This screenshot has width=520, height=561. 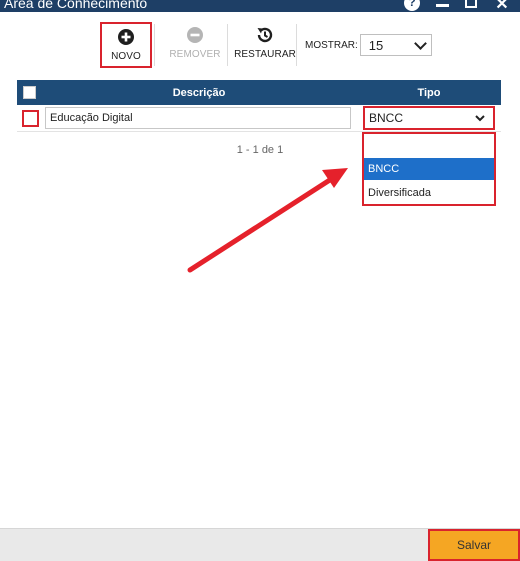 What do you see at coordinates (442, 6) in the screenshot?
I see `minimize-icon` at bounding box center [442, 6].